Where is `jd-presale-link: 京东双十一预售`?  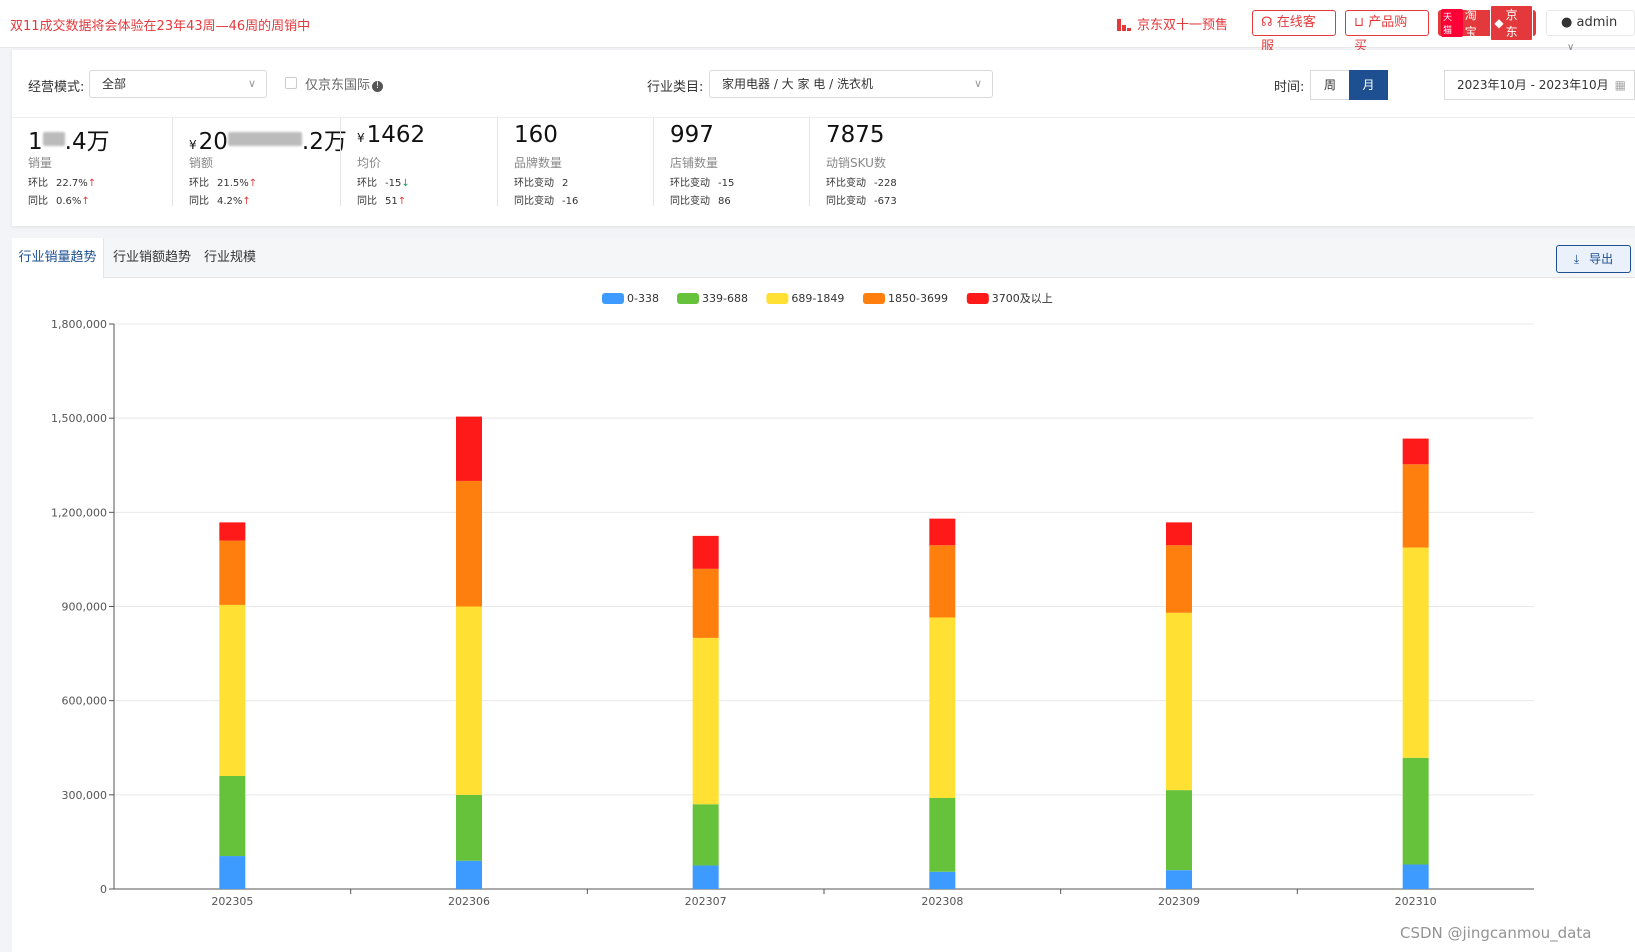
jd-presale-link: 京东双十一预售 is located at coordinates (1172, 23).